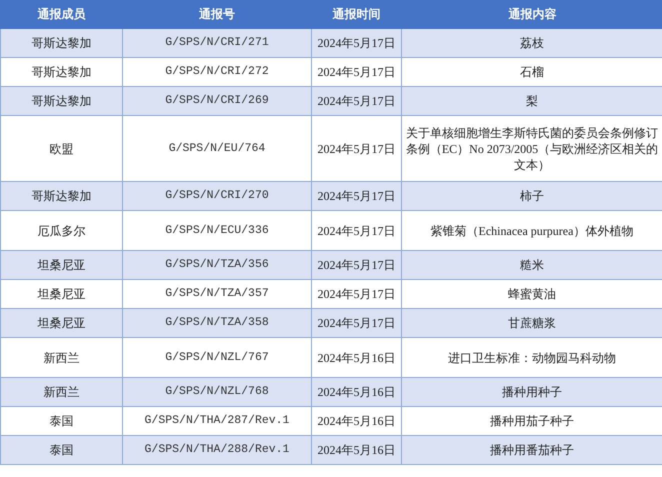 Image resolution: width=662 pixels, height=477 pixels. What do you see at coordinates (532, 230) in the screenshot?
I see `table-cell: 紫锥菊（Echinacea purpurea）体外植物` at bounding box center [532, 230].